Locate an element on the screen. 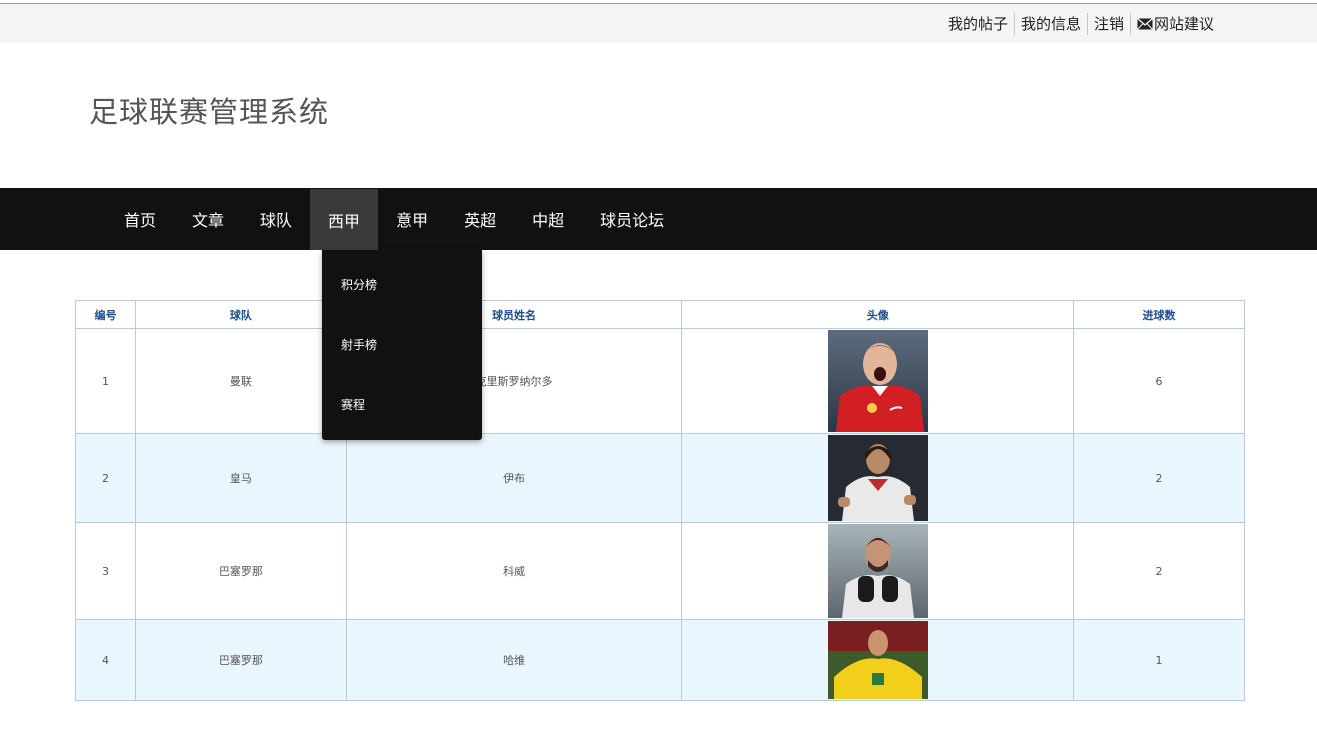  main-navbar: 首页 文章 球队 西甲 意甲 英超 中超 球员论坛 is located at coordinates (658, 219).